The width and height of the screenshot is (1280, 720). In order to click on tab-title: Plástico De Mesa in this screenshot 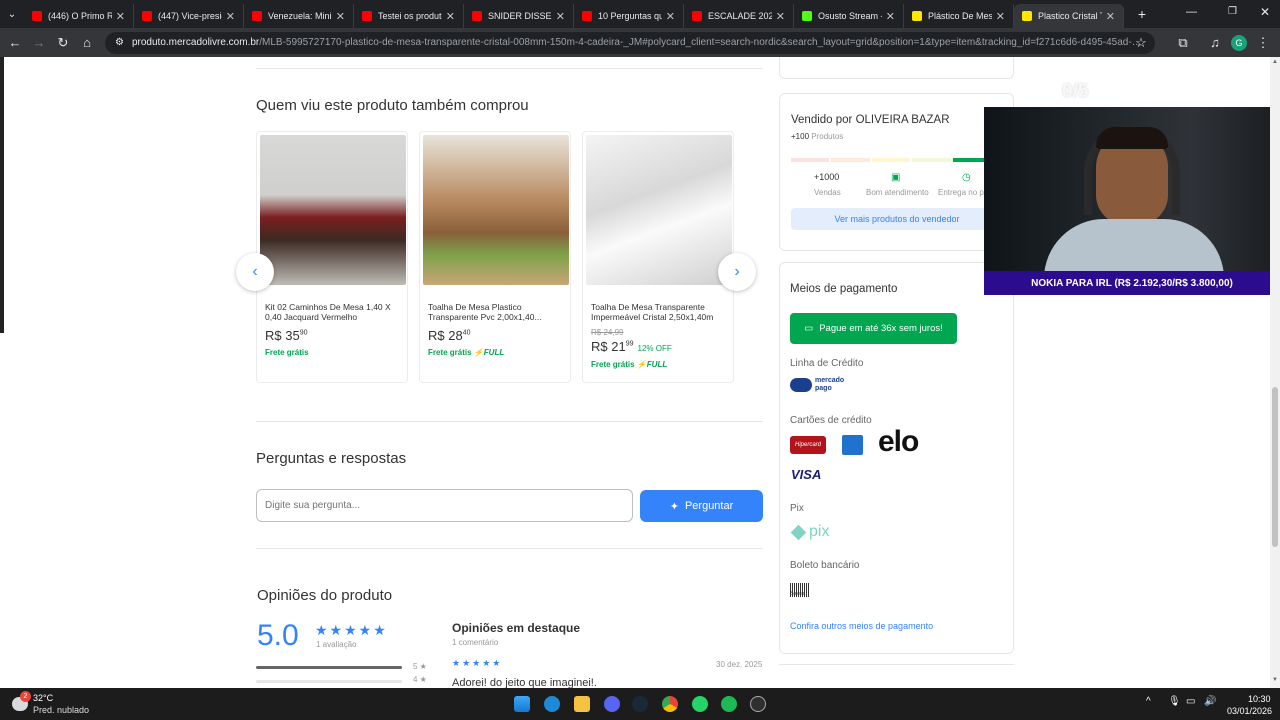, I will do `click(960, 16)`.